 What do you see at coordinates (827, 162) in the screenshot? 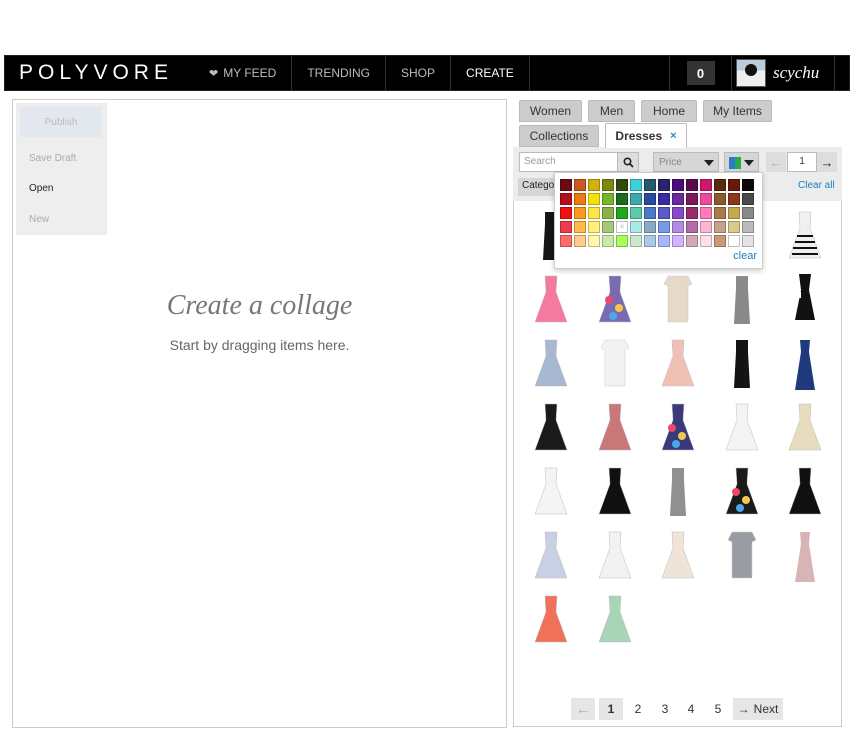
I see `page-next-button: →` at bounding box center [827, 162].